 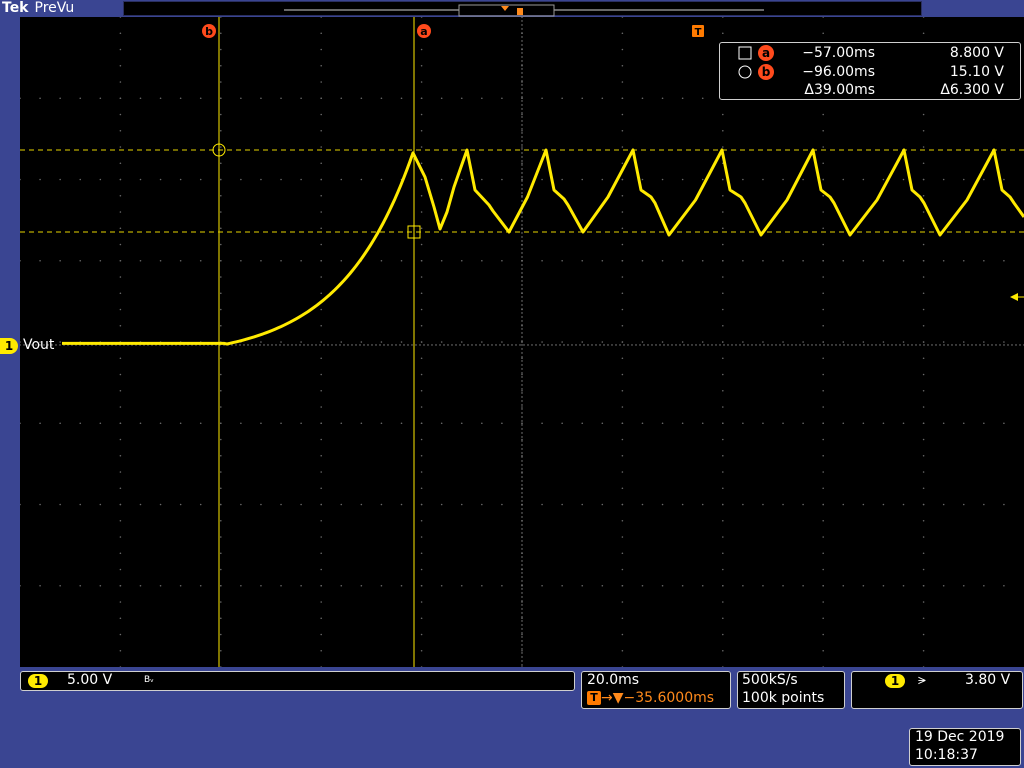 I want to click on cursor-b-tag-text: b, so click(x=209, y=31).